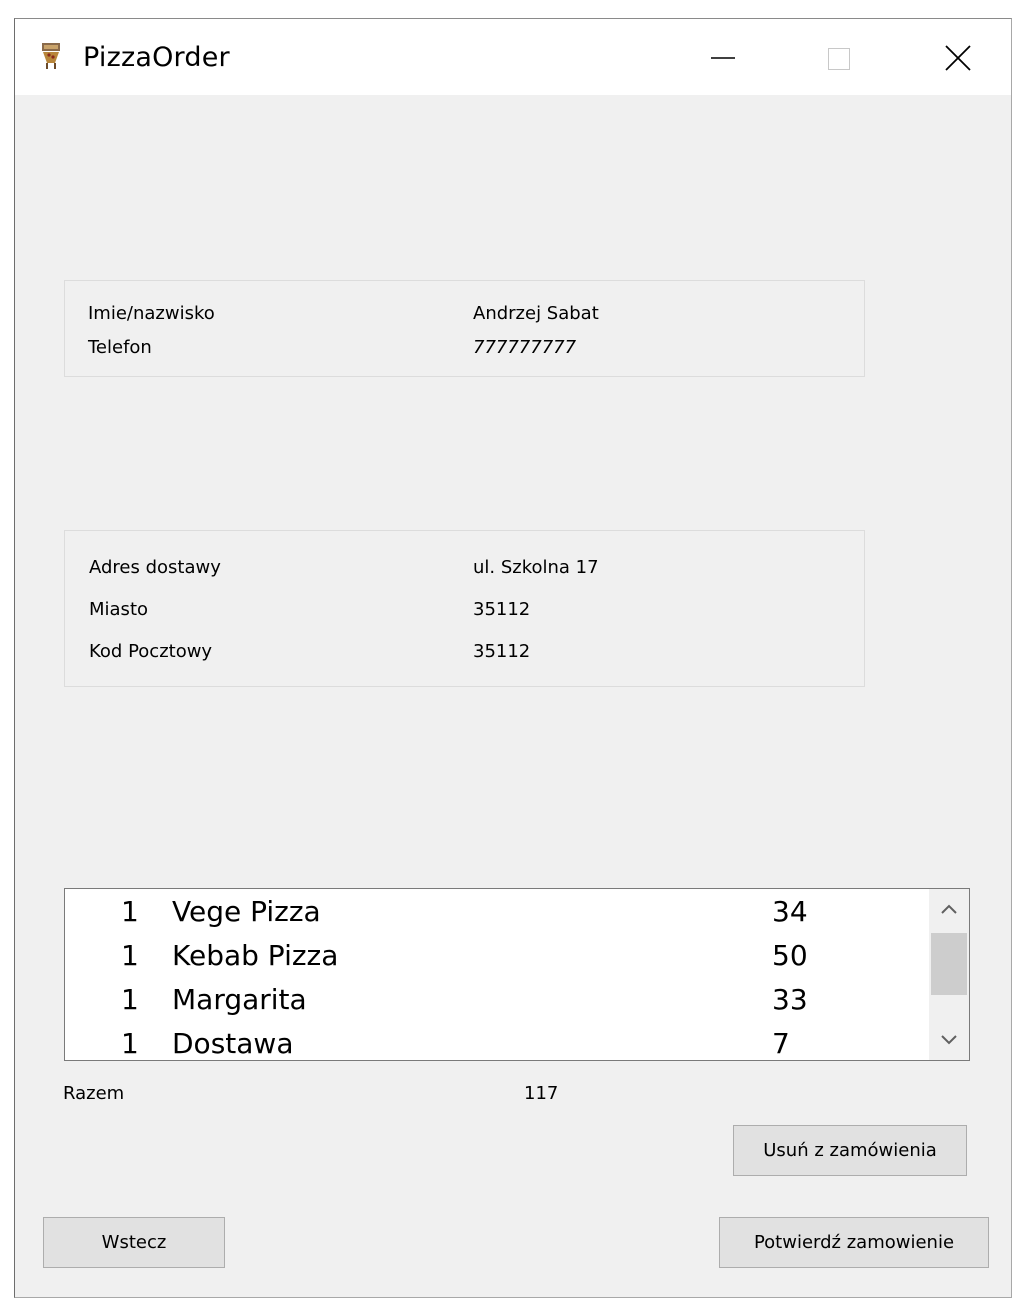  Describe the element at coordinates (790, 999) in the screenshot. I see `item-price: 33` at that location.